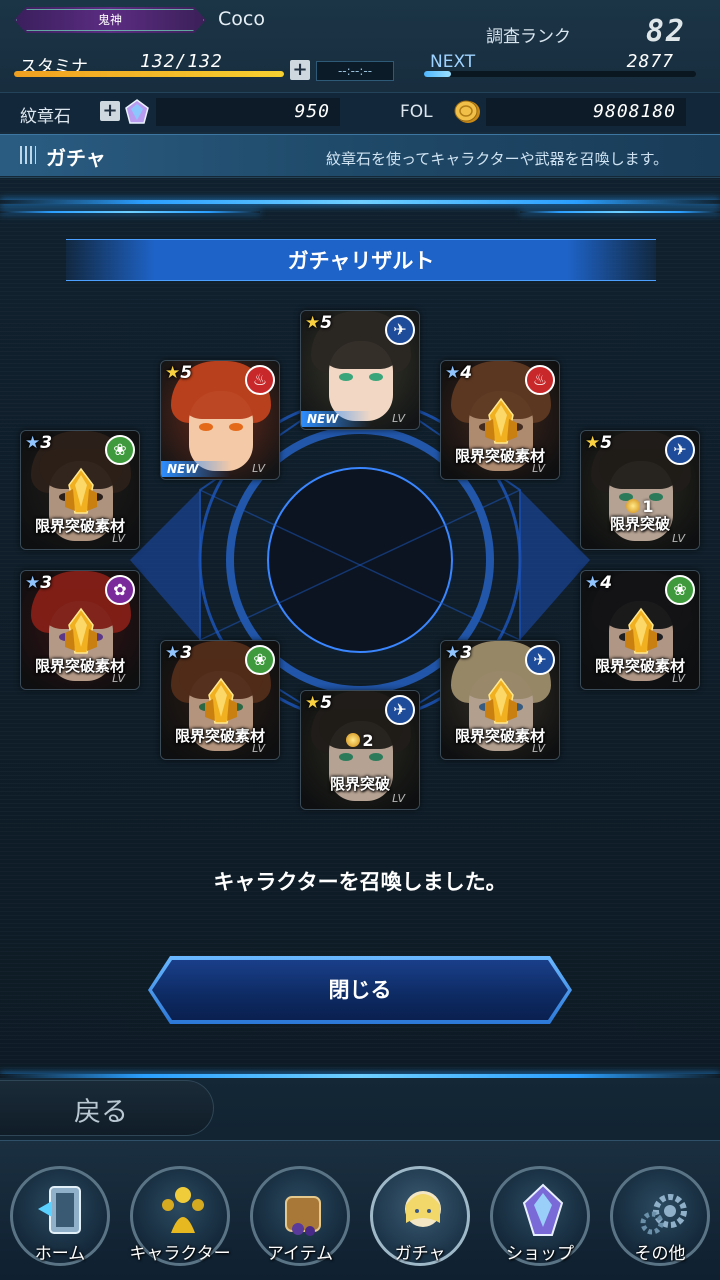 This screenshot has width=720, height=1280. I want to click on nav-button-label: ガチャ, so click(420, 1254).